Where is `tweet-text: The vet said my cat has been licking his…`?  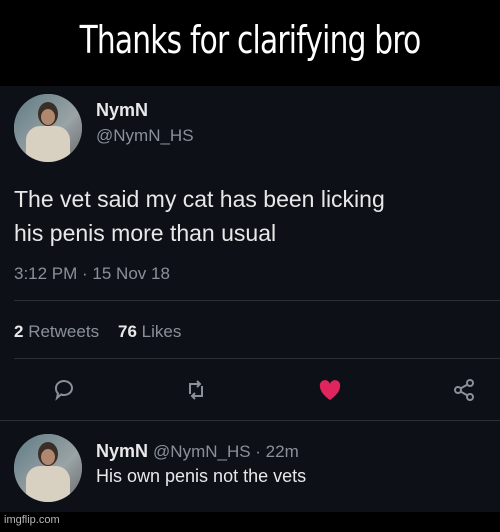
tweet-text: The vet said my cat has been licking his… is located at coordinates (254, 216).